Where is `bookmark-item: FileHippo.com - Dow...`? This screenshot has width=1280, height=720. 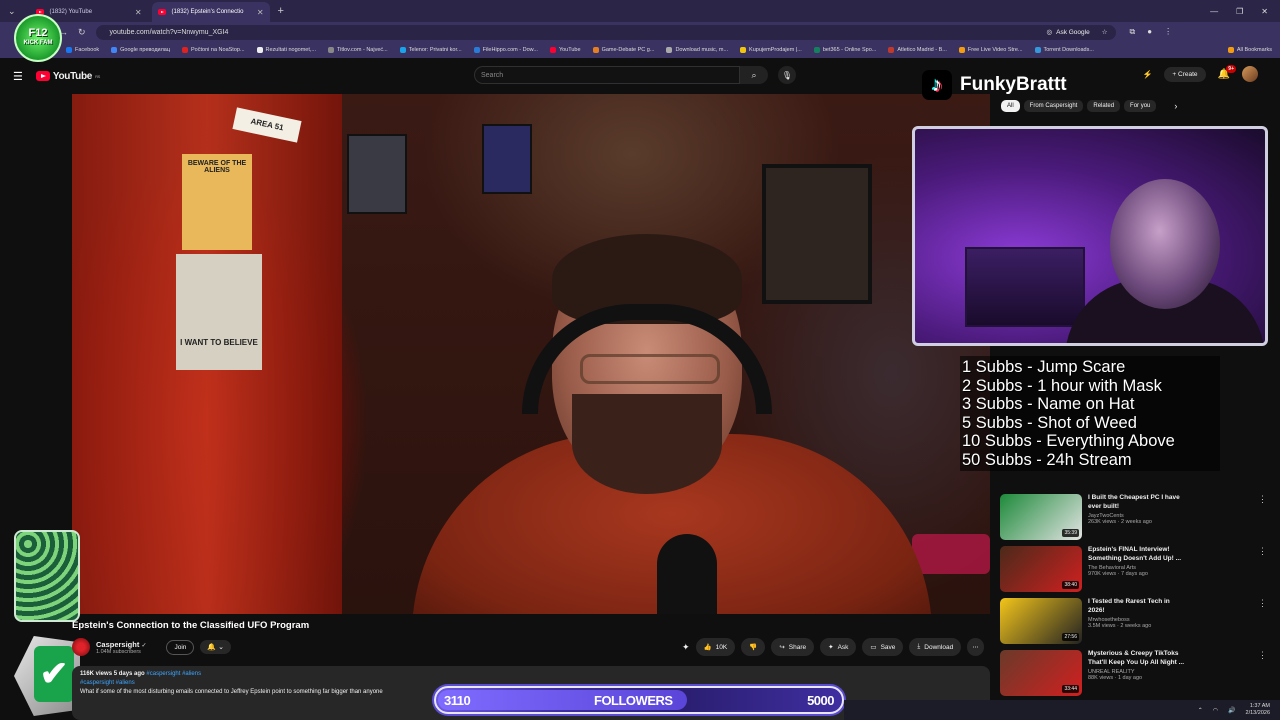 bookmark-item: FileHippo.com - Dow... is located at coordinates (505, 50).